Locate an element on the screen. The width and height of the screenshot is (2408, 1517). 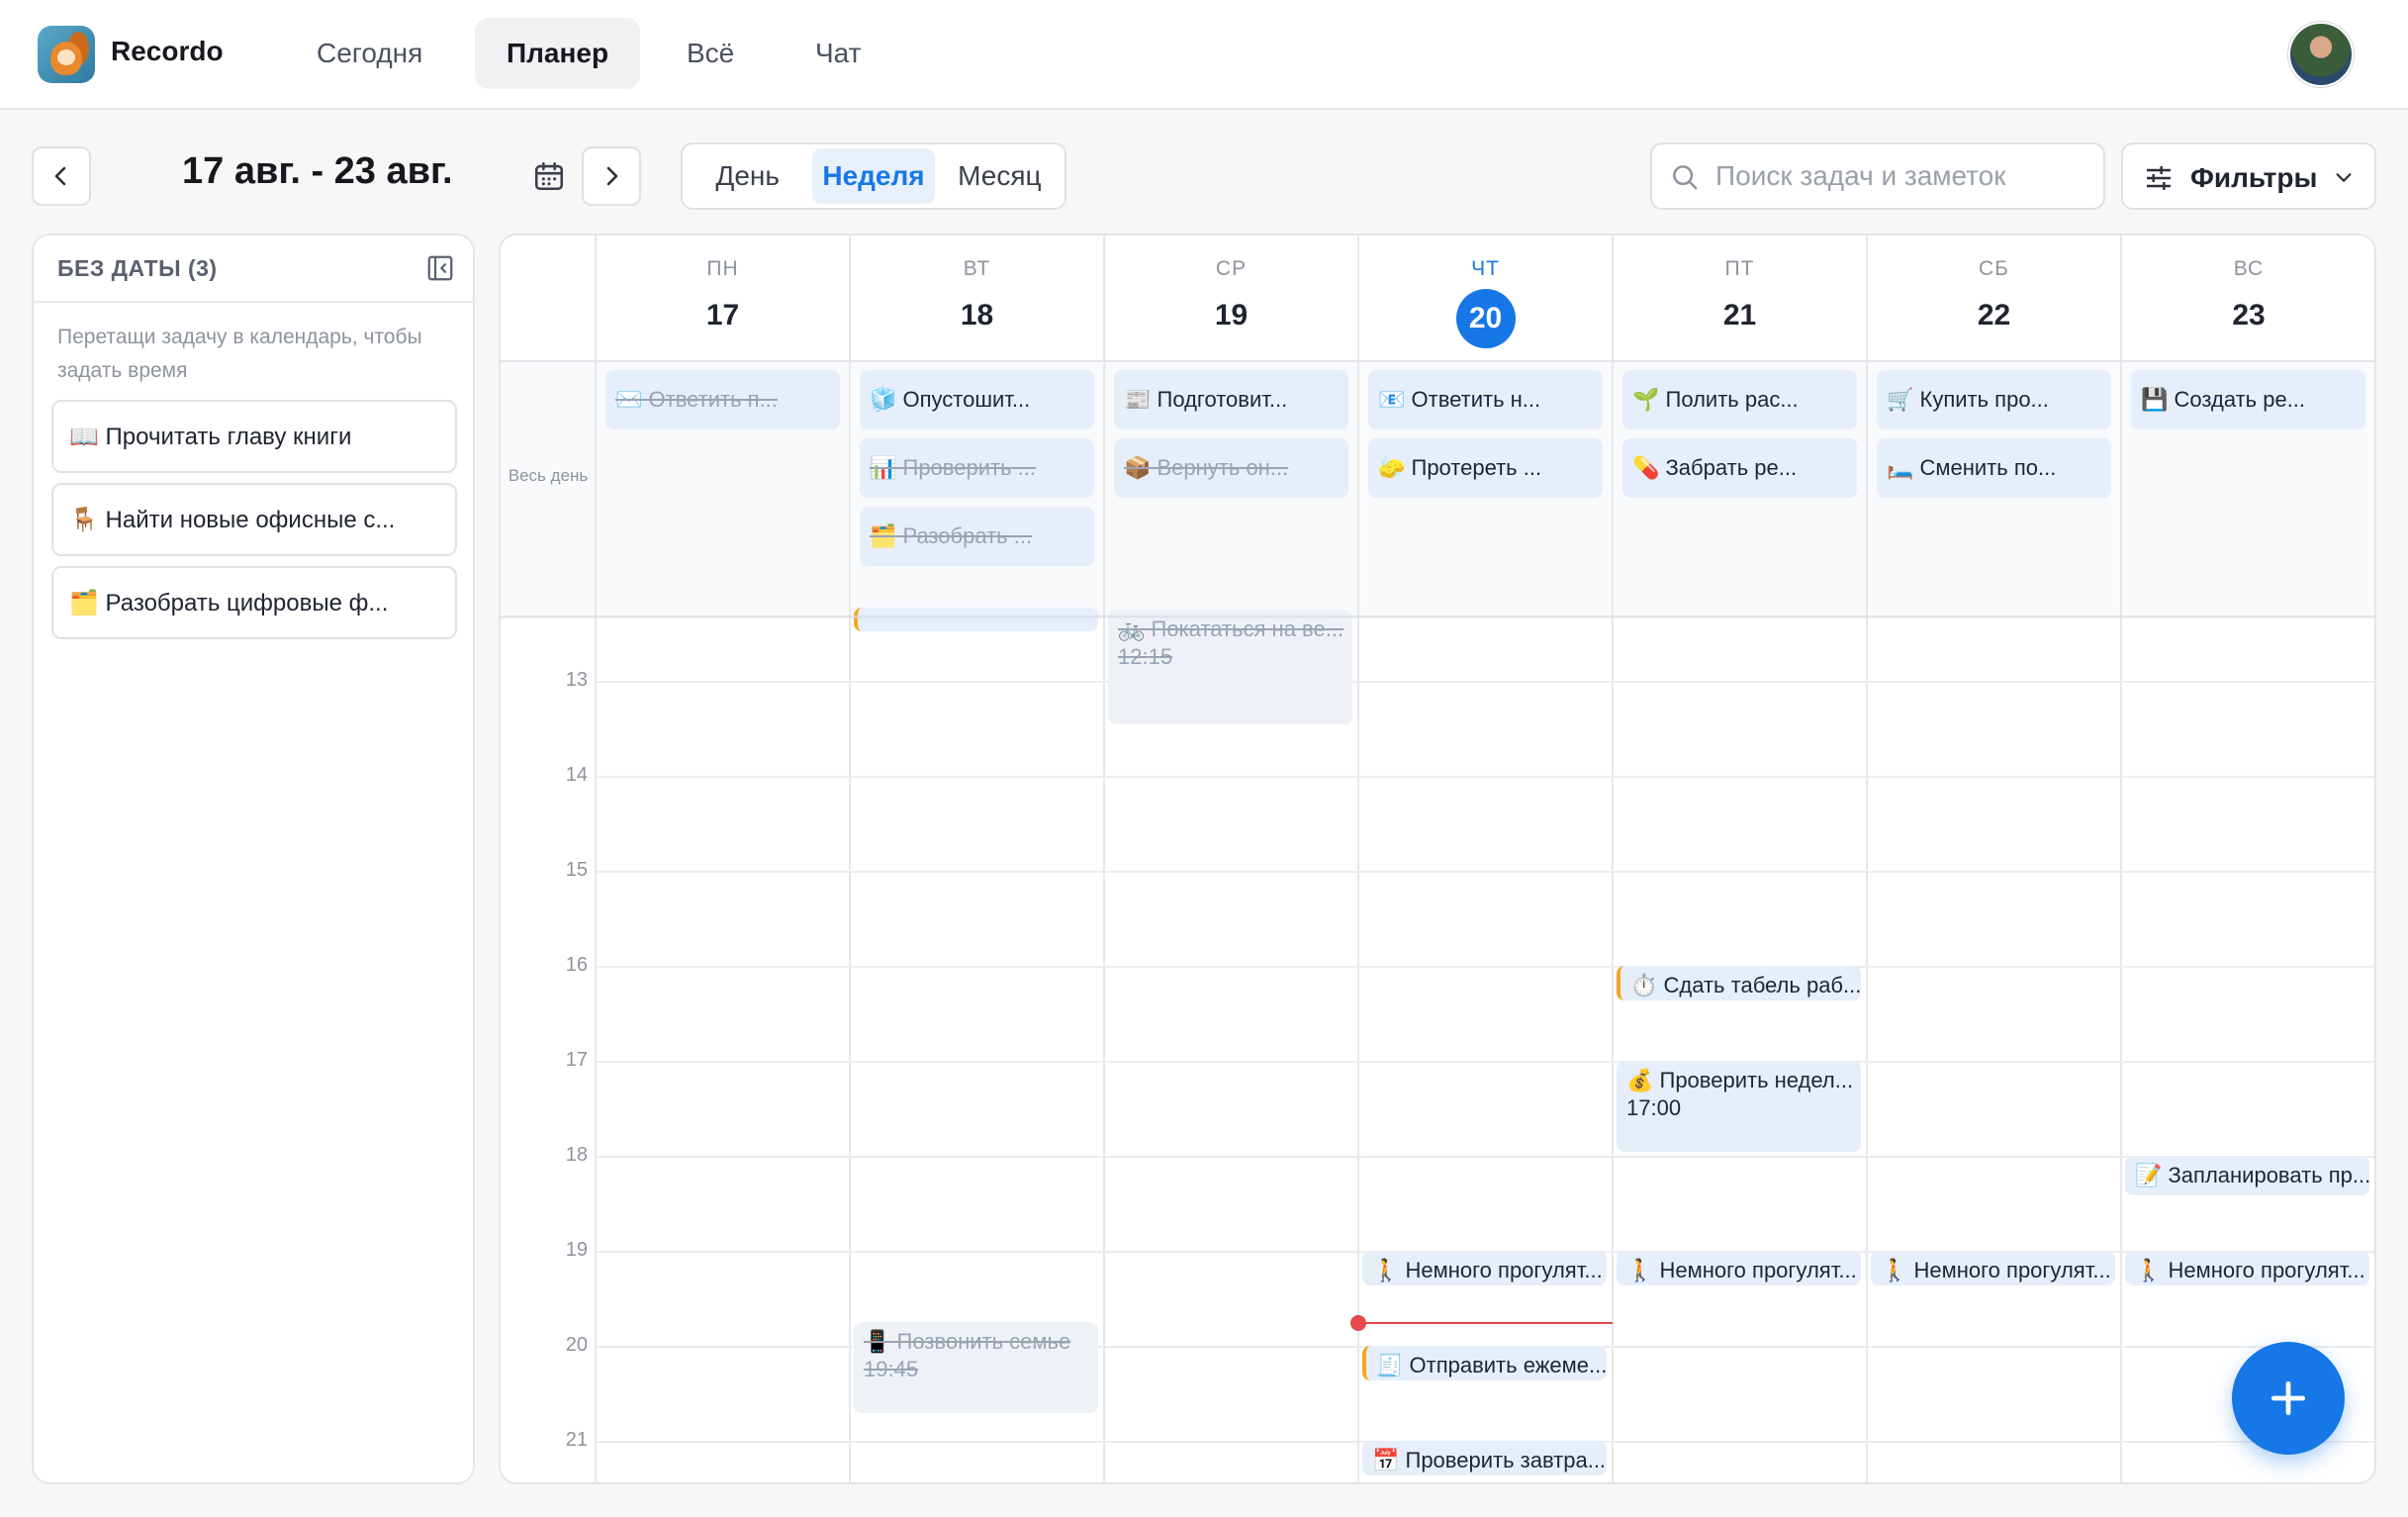
day-header-tue: ВТ 18 is located at coordinates (977, 299).